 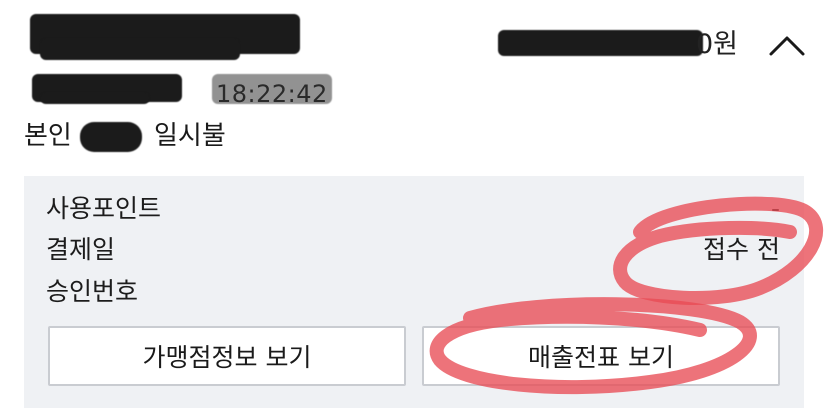 What do you see at coordinates (775, 208) in the screenshot?
I see `row-value-points: -` at bounding box center [775, 208].